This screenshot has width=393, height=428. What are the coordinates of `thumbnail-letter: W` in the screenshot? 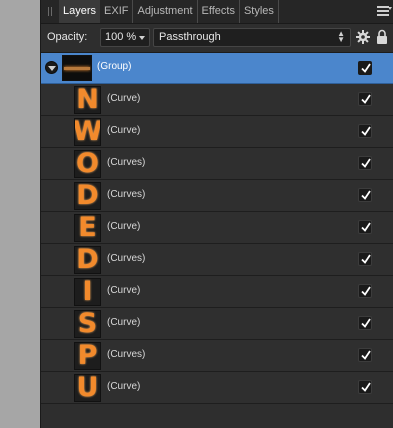 It's located at (87, 132).